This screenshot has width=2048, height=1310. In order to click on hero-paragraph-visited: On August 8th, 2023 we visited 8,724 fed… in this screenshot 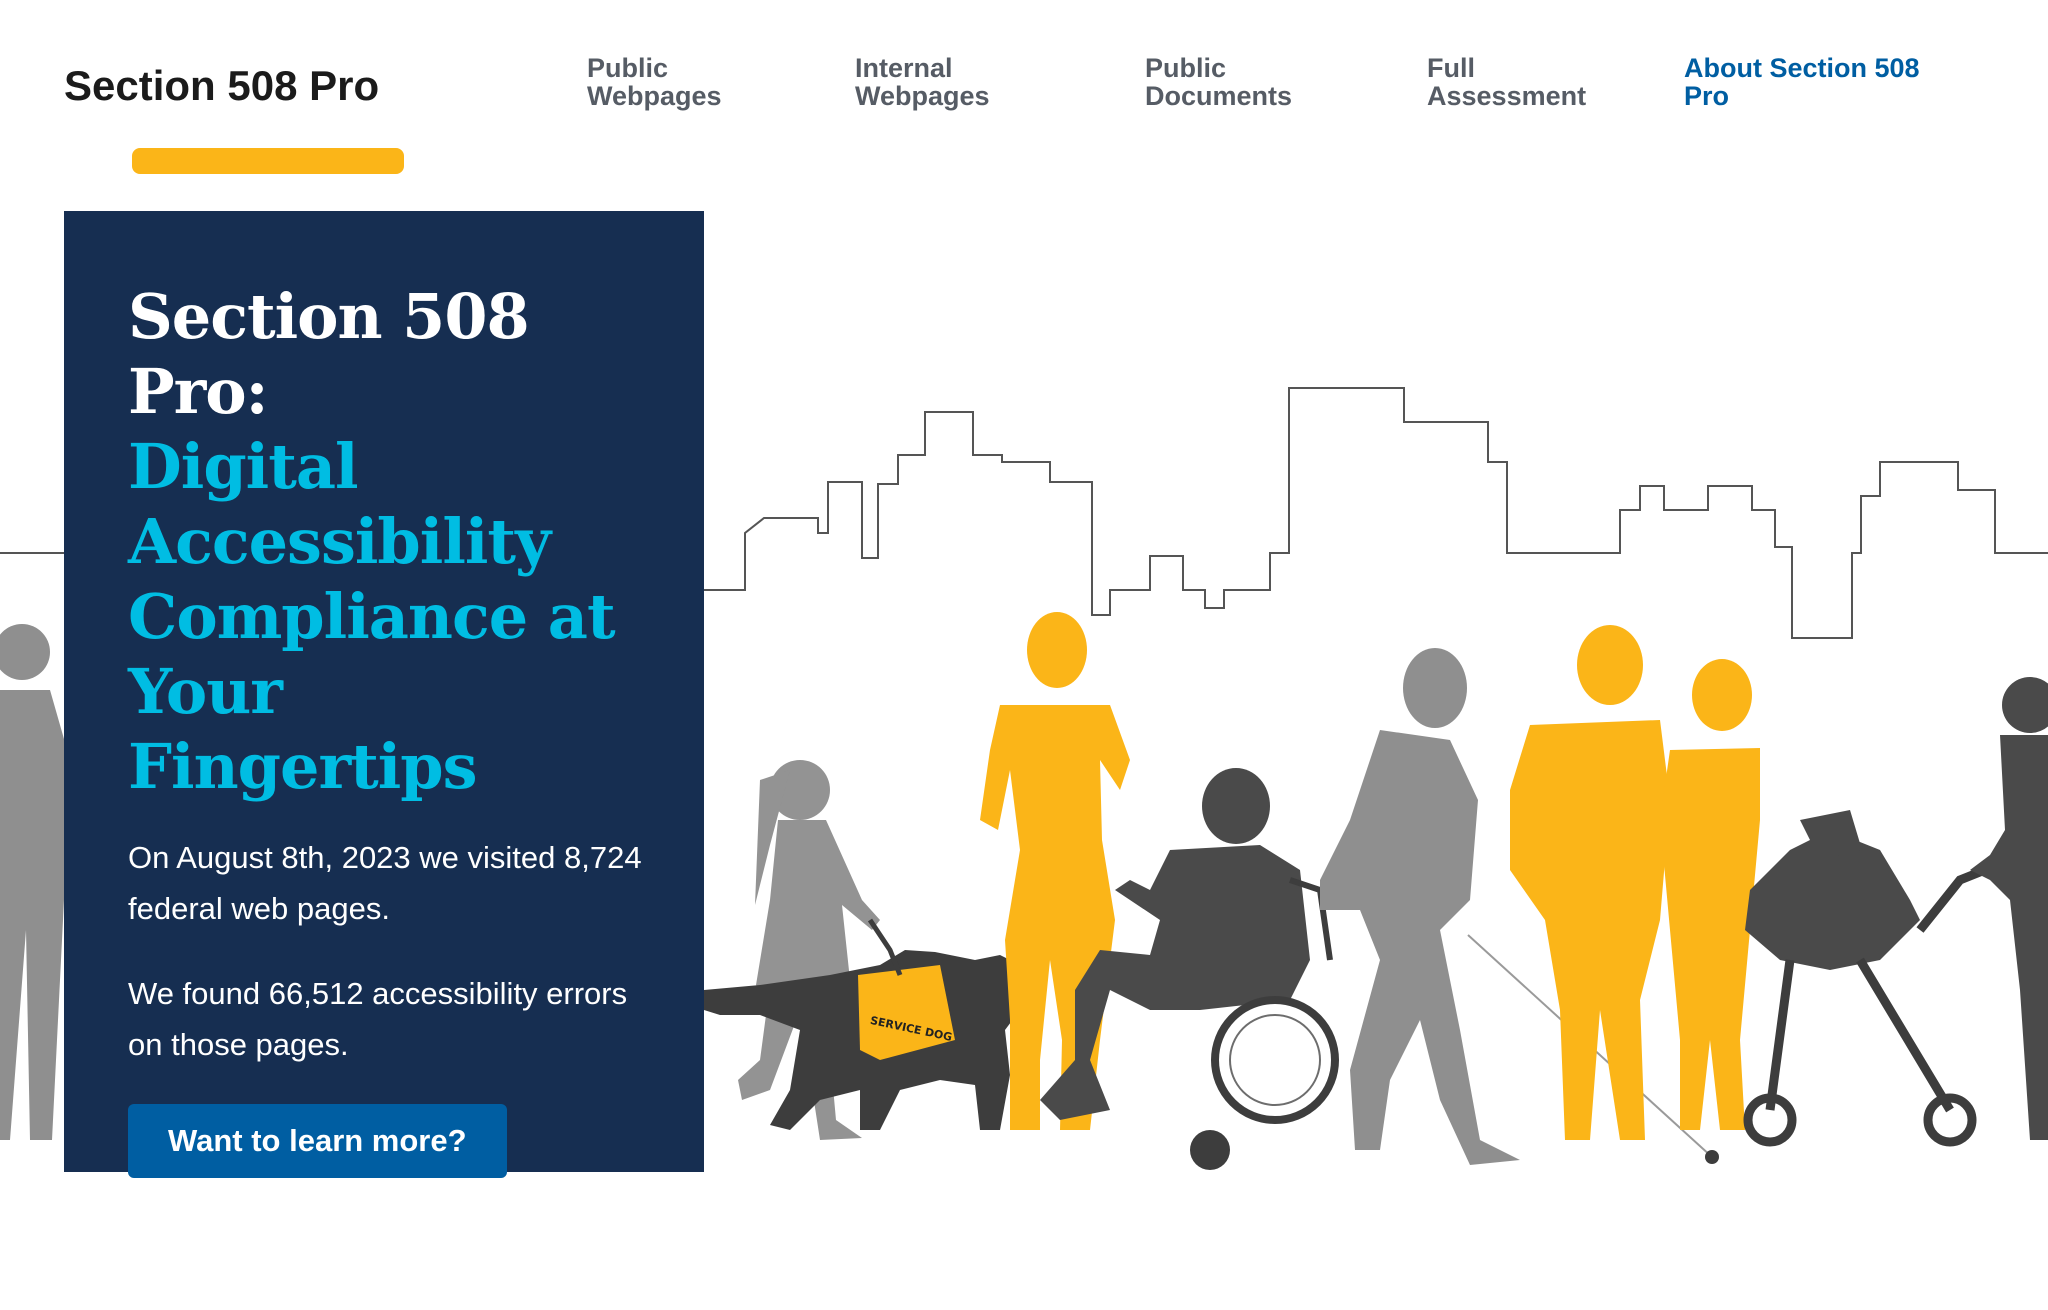, I will do `click(385, 883)`.